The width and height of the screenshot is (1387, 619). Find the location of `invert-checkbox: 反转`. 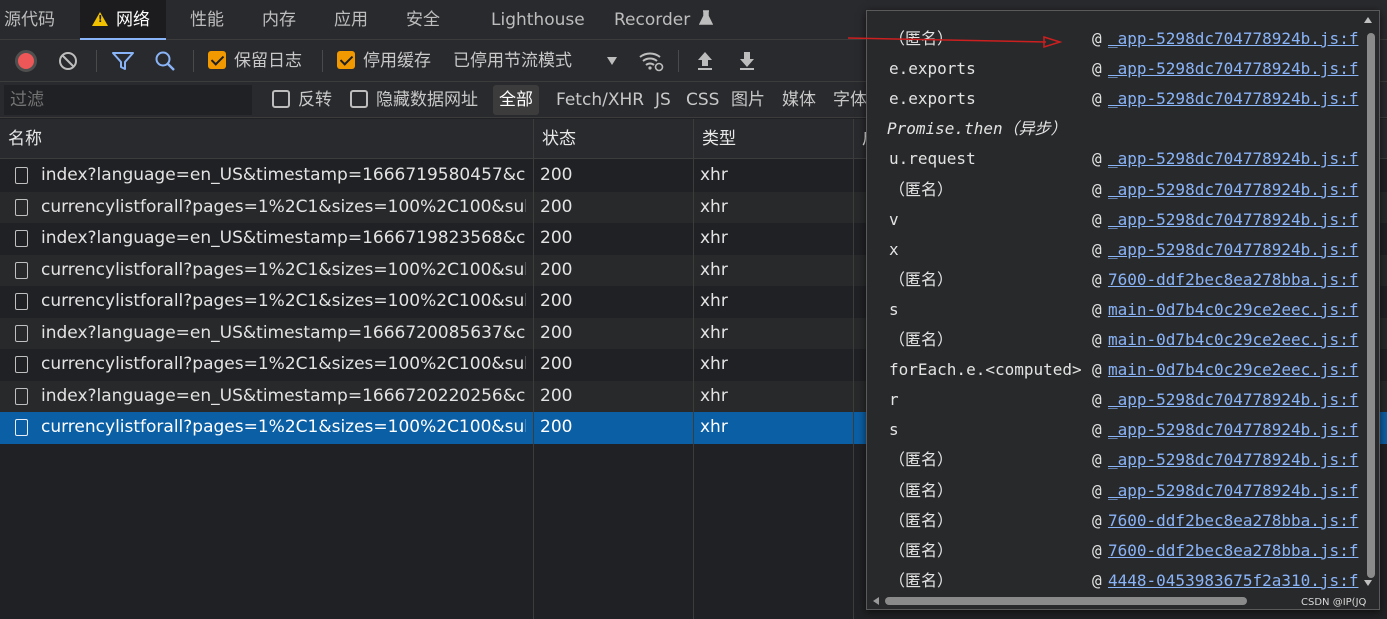

invert-checkbox: 反转 is located at coordinates (302, 100).